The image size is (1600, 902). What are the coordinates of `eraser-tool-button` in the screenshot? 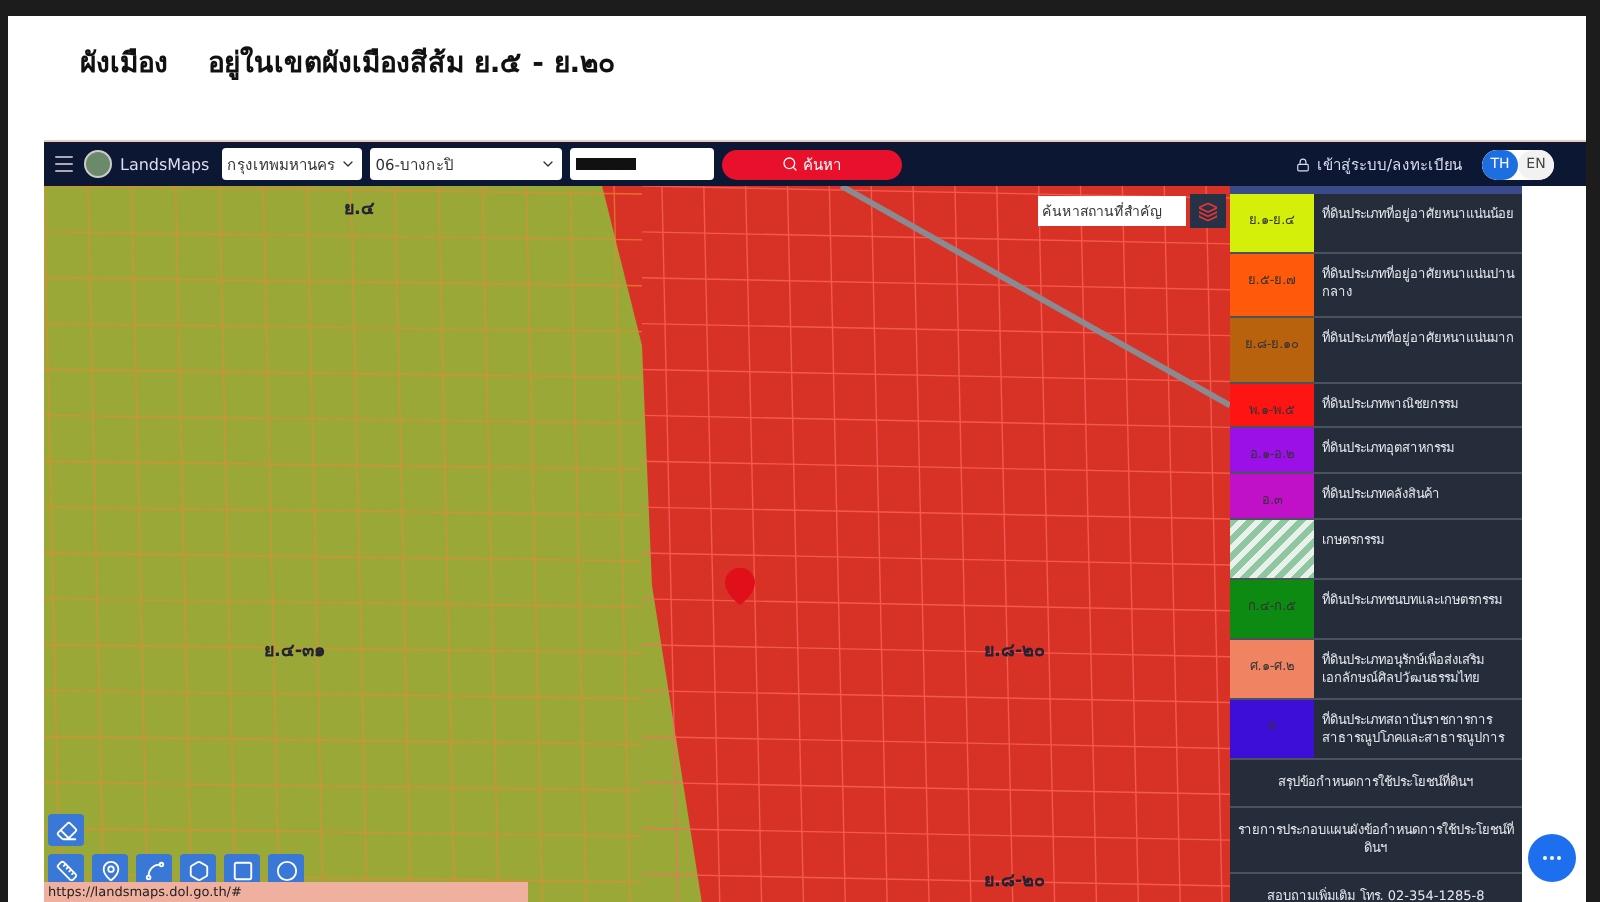 It's located at (66, 830).